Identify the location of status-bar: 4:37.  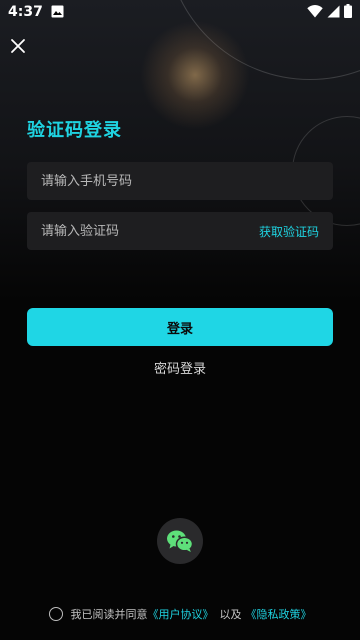
(180, 12).